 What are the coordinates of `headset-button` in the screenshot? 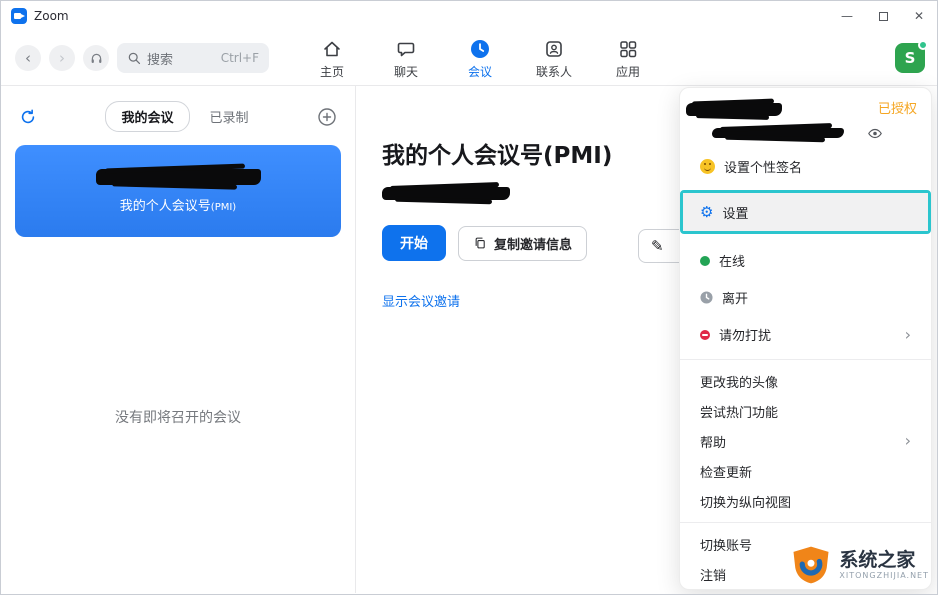 It's located at (96, 58).